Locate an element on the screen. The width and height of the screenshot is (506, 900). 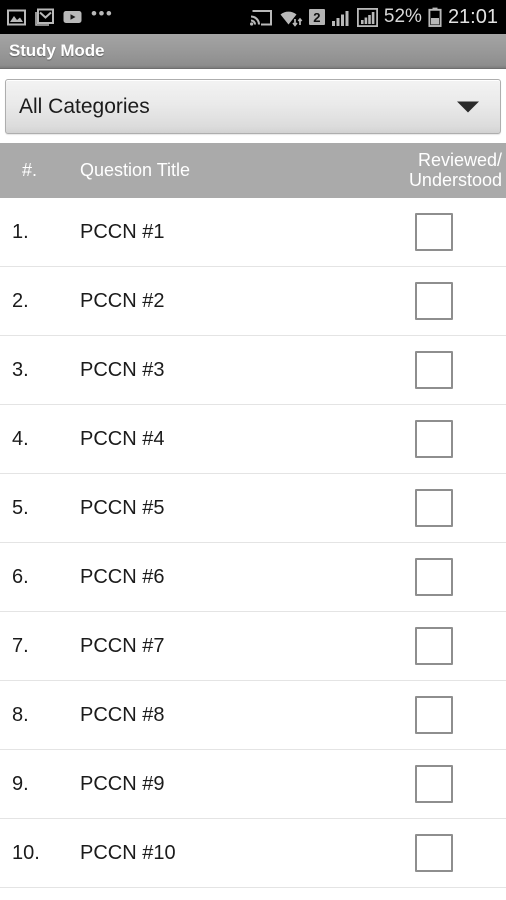
row-number: 10. is located at coordinates (26, 852).